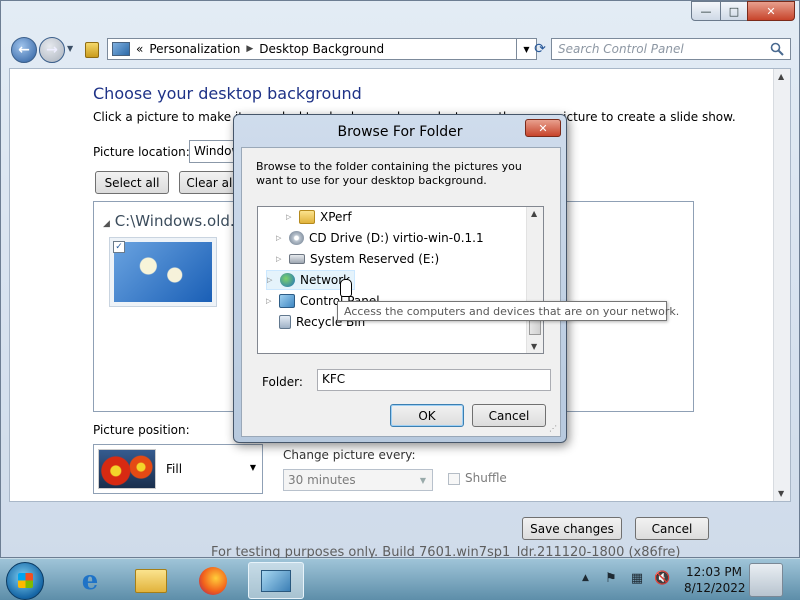  What do you see at coordinates (141, 152) in the screenshot?
I see `picture-location-label: Picture location:` at bounding box center [141, 152].